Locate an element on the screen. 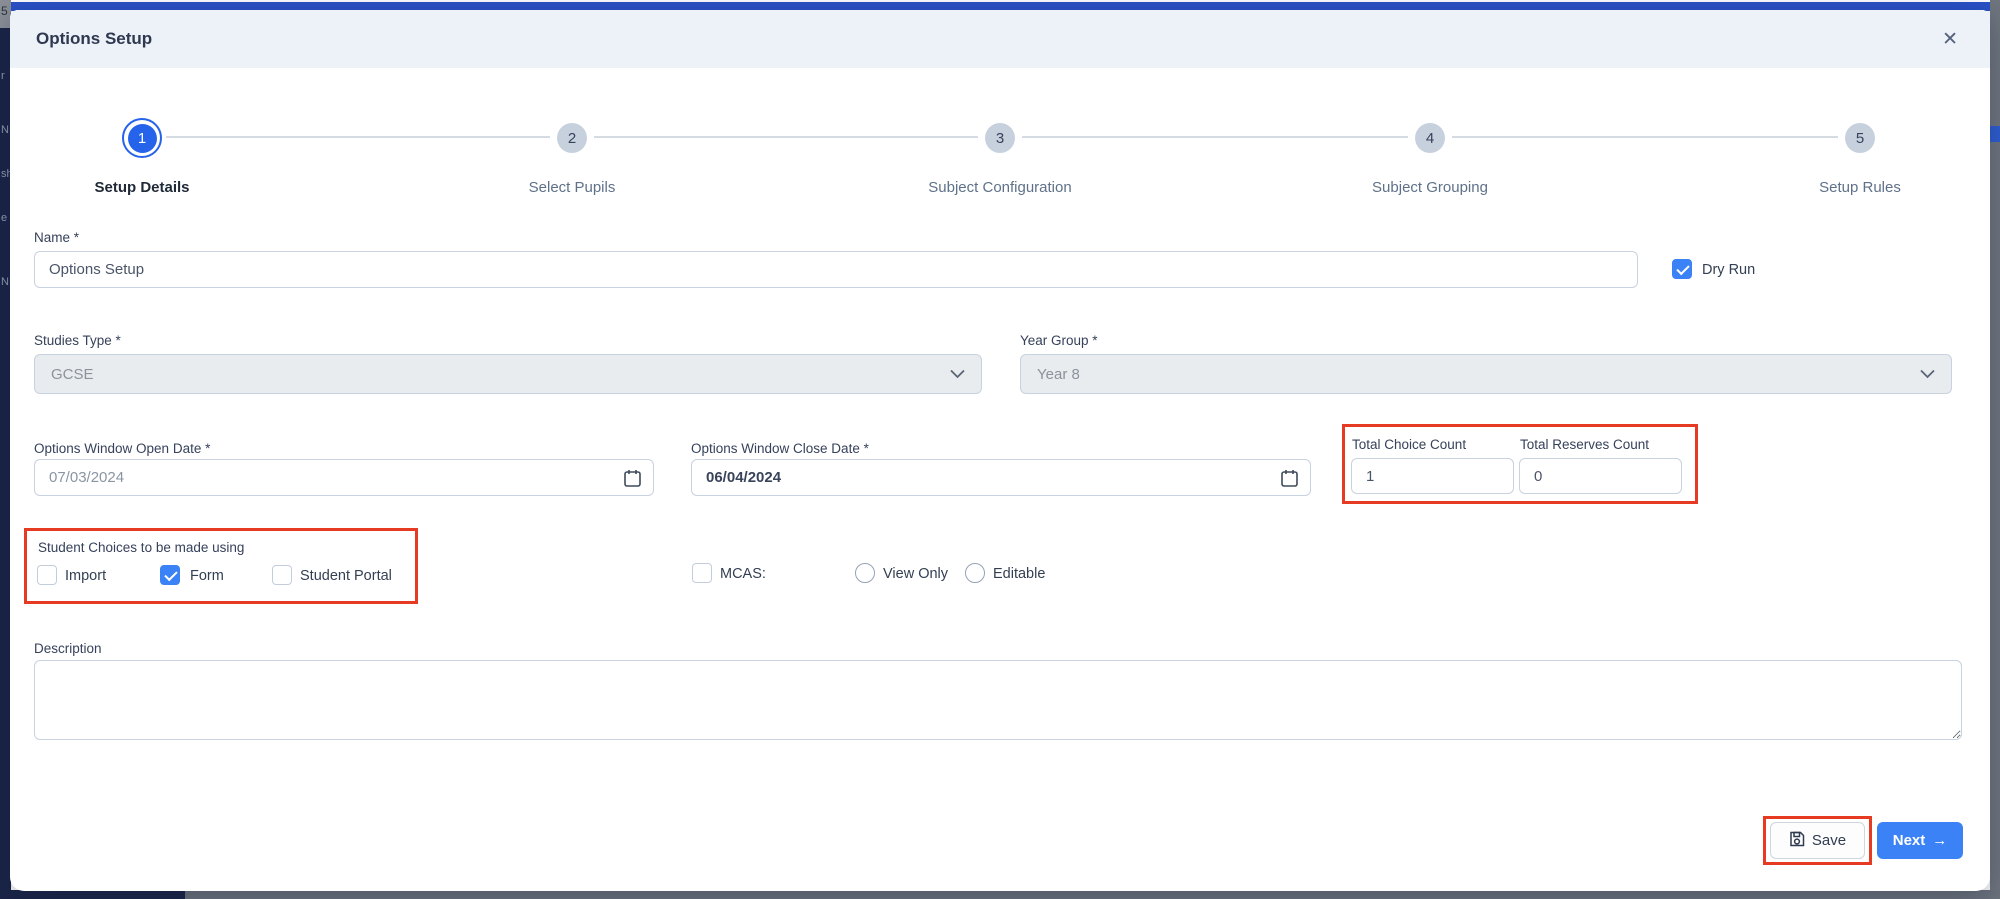  total-reserves-count-label: Total Reserves Count is located at coordinates (1585, 444).